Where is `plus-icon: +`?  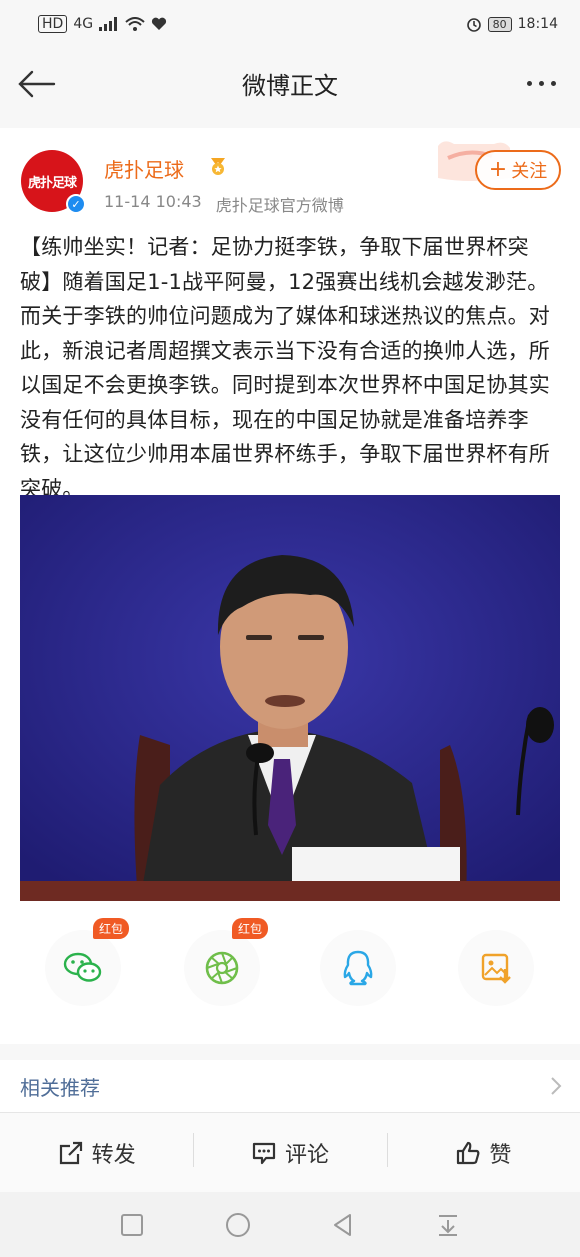
plus-icon: + is located at coordinates (498, 169).